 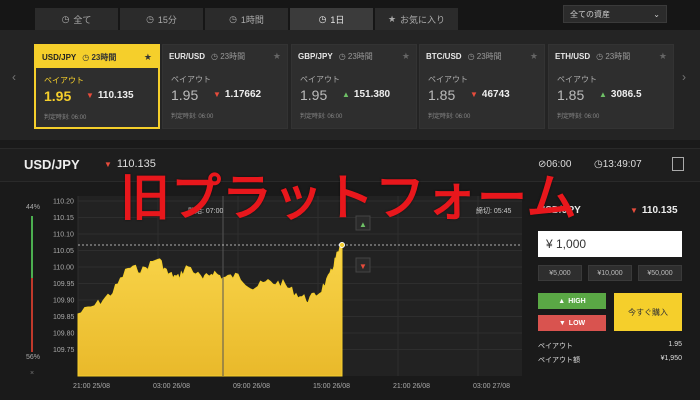 What do you see at coordinates (495, 94) in the screenshot?
I see `card-price-value: 46743` at bounding box center [495, 94].